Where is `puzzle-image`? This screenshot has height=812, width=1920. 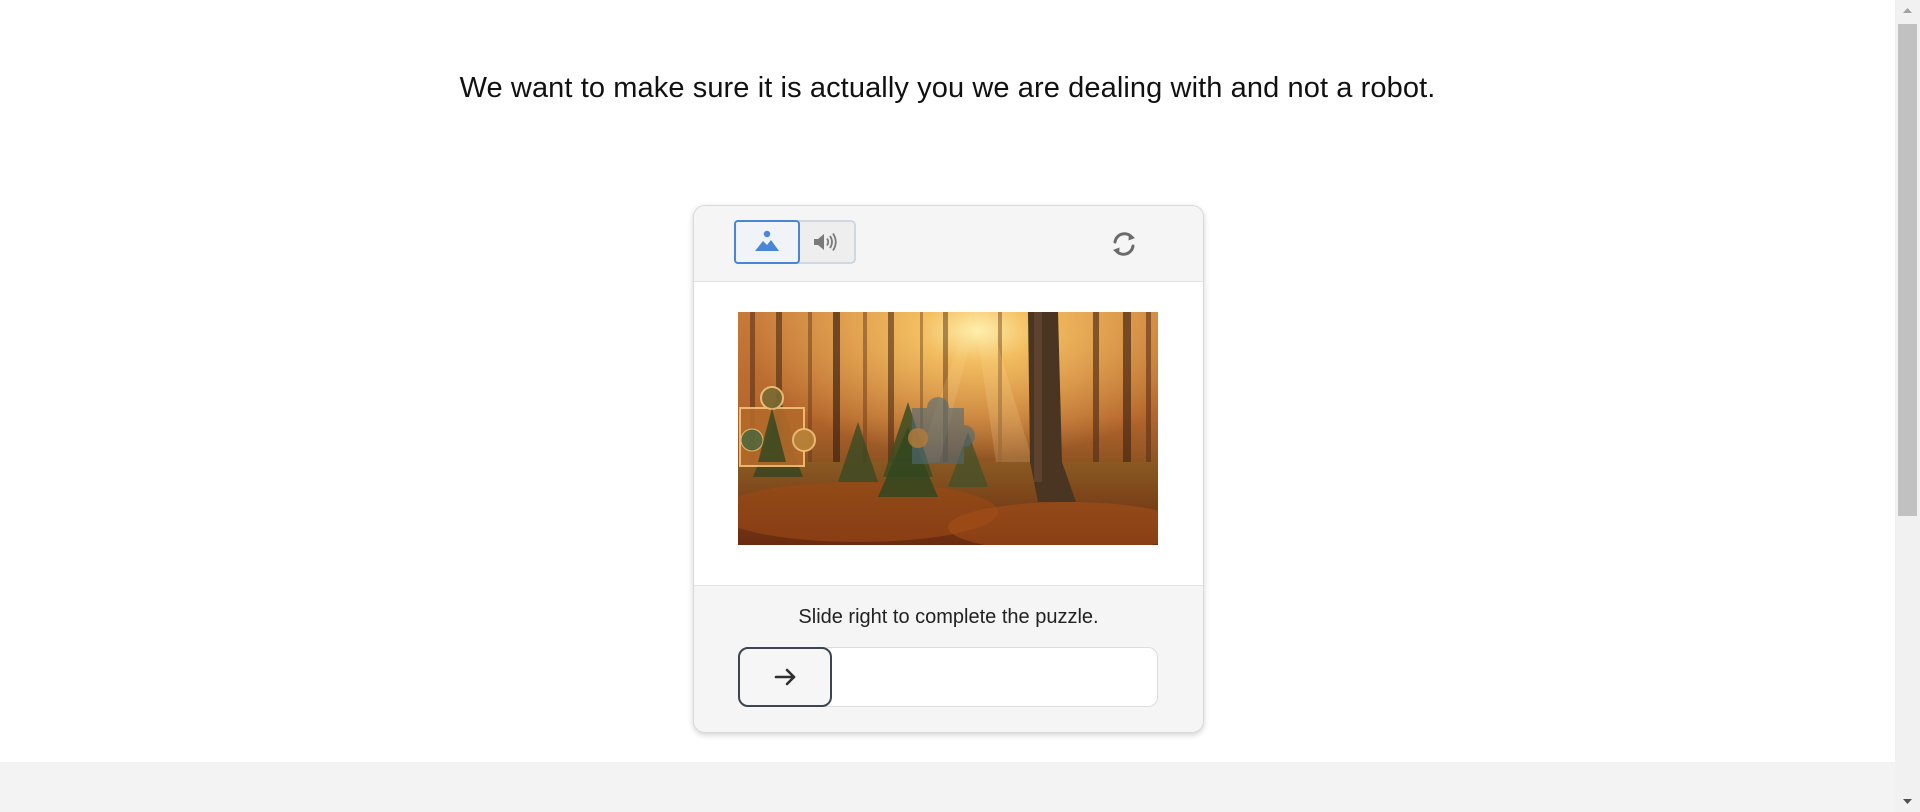
puzzle-image is located at coordinates (948, 428).